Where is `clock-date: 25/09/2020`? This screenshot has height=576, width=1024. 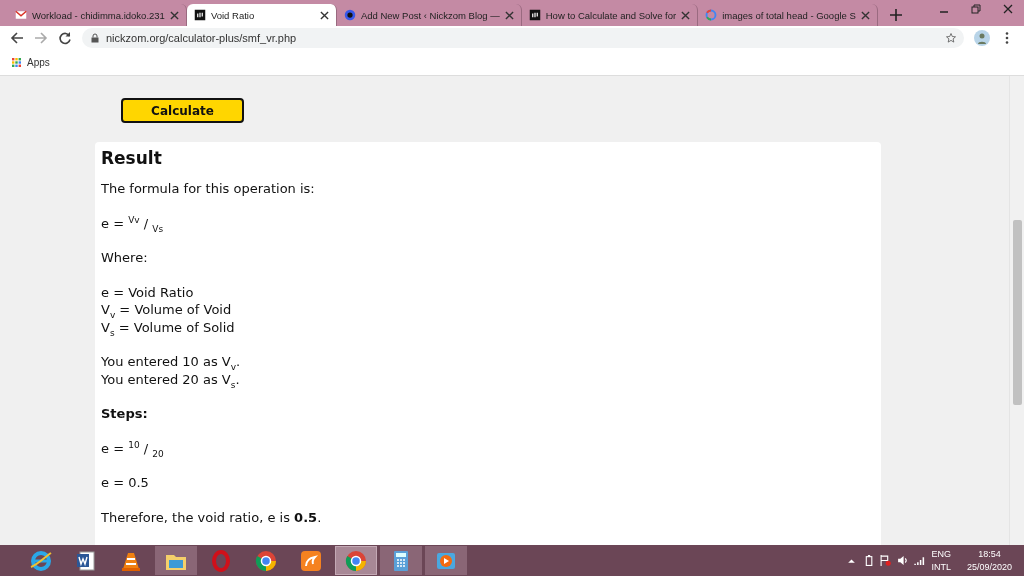
clock-date: 25/09/2020 is located at coordinates (989, 567).